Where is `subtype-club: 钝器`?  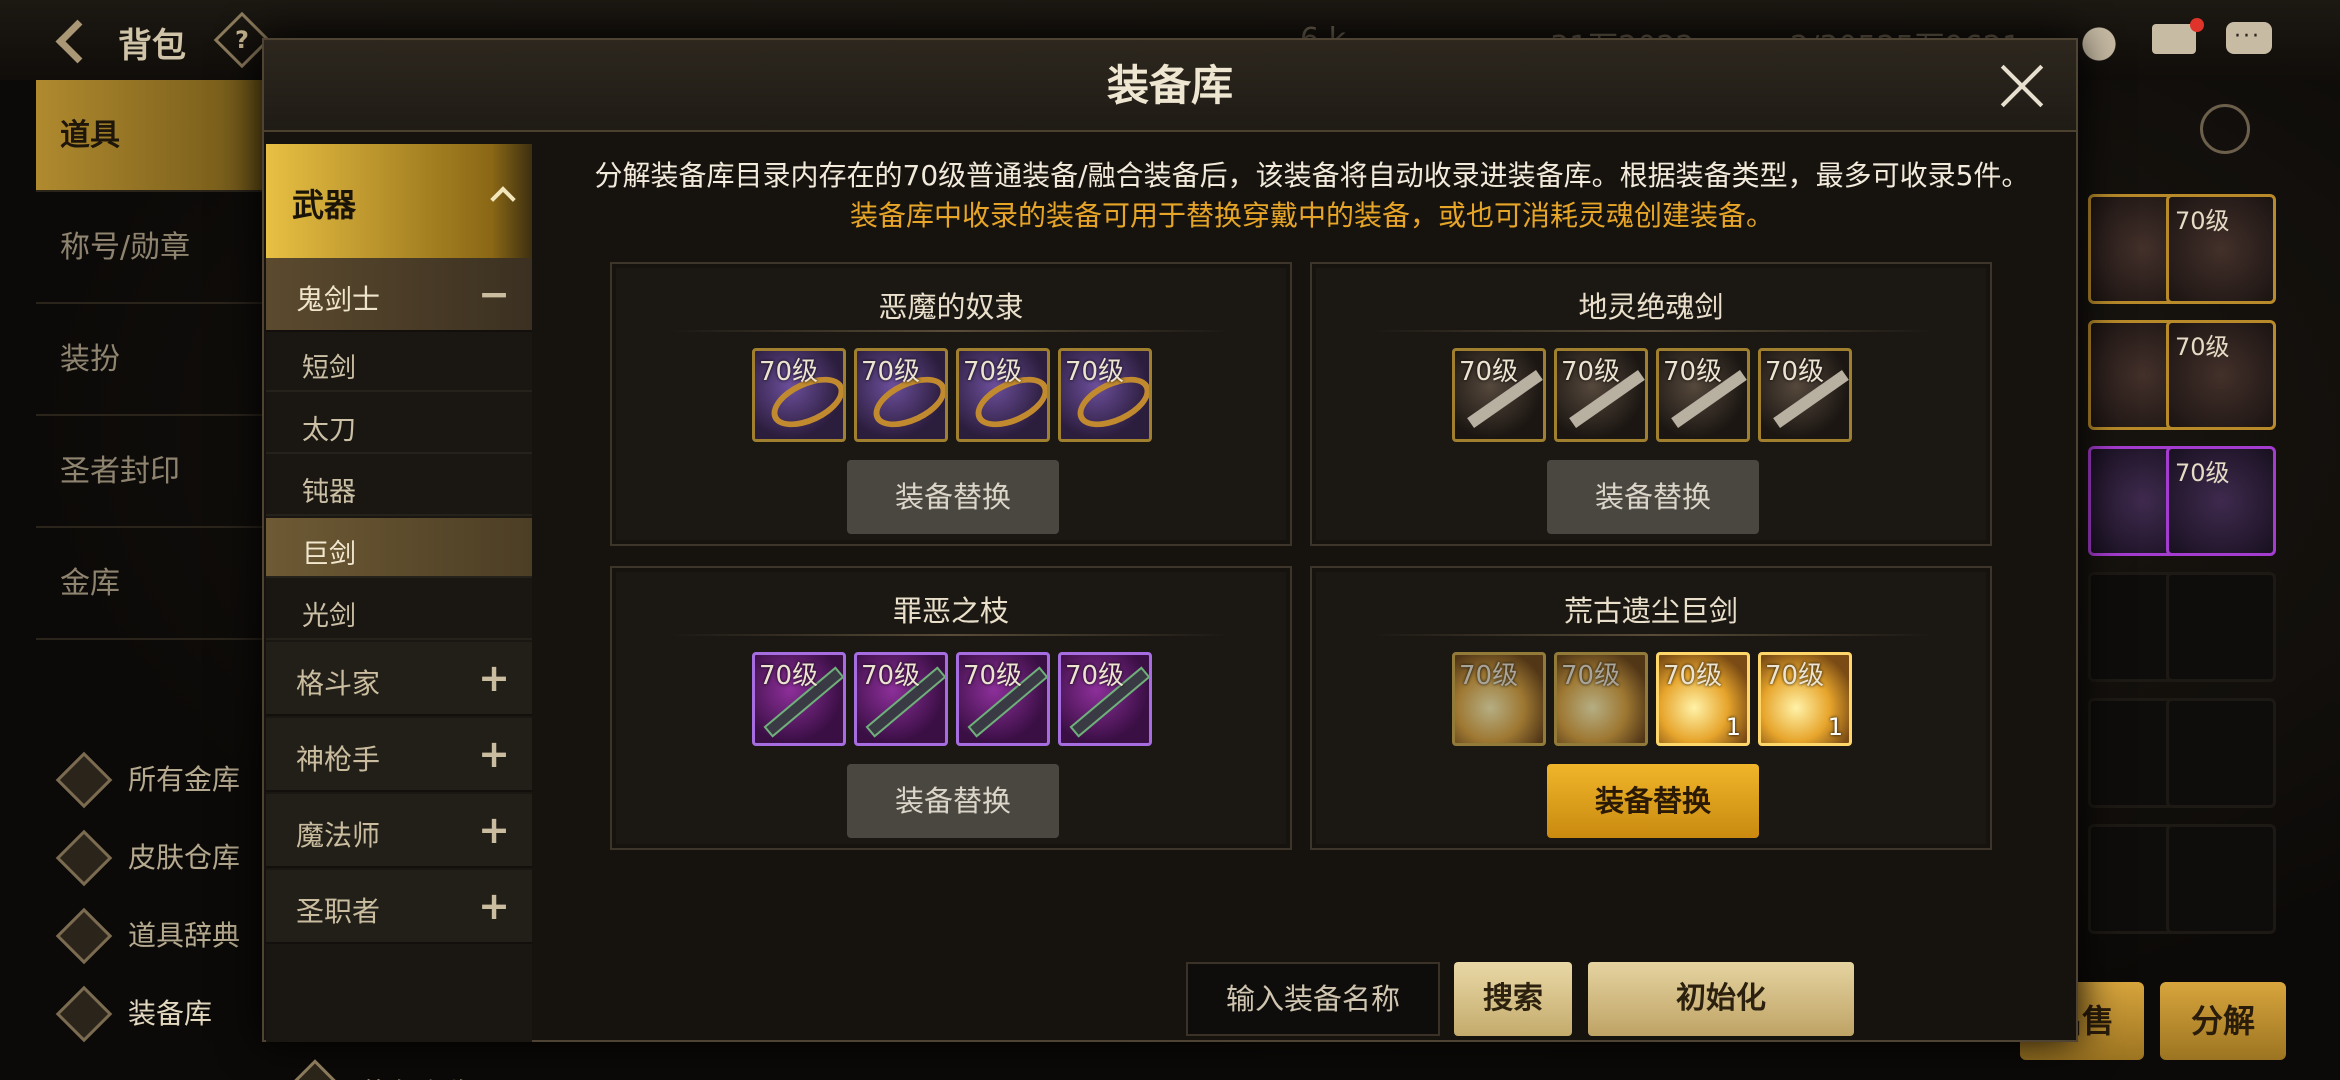
subtype-club: 钝器 is located at coordinates (399, 486).